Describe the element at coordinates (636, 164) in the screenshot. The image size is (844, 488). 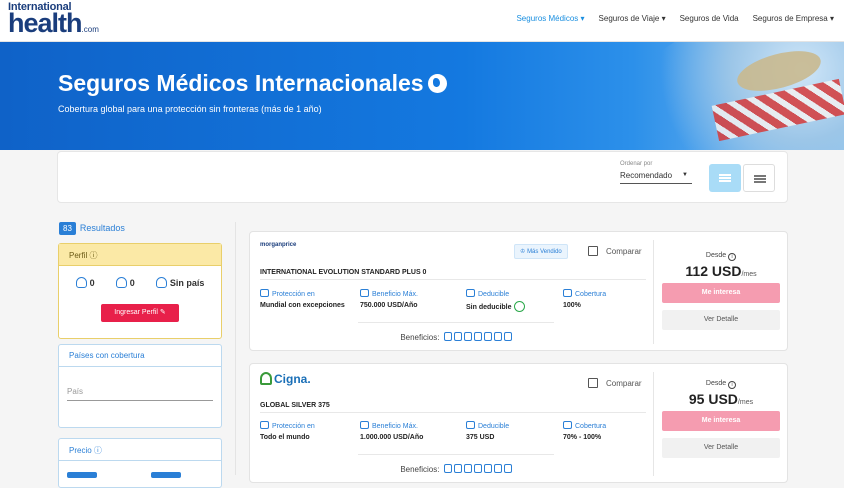
I see `sort-label: Ordenar por` at that location.